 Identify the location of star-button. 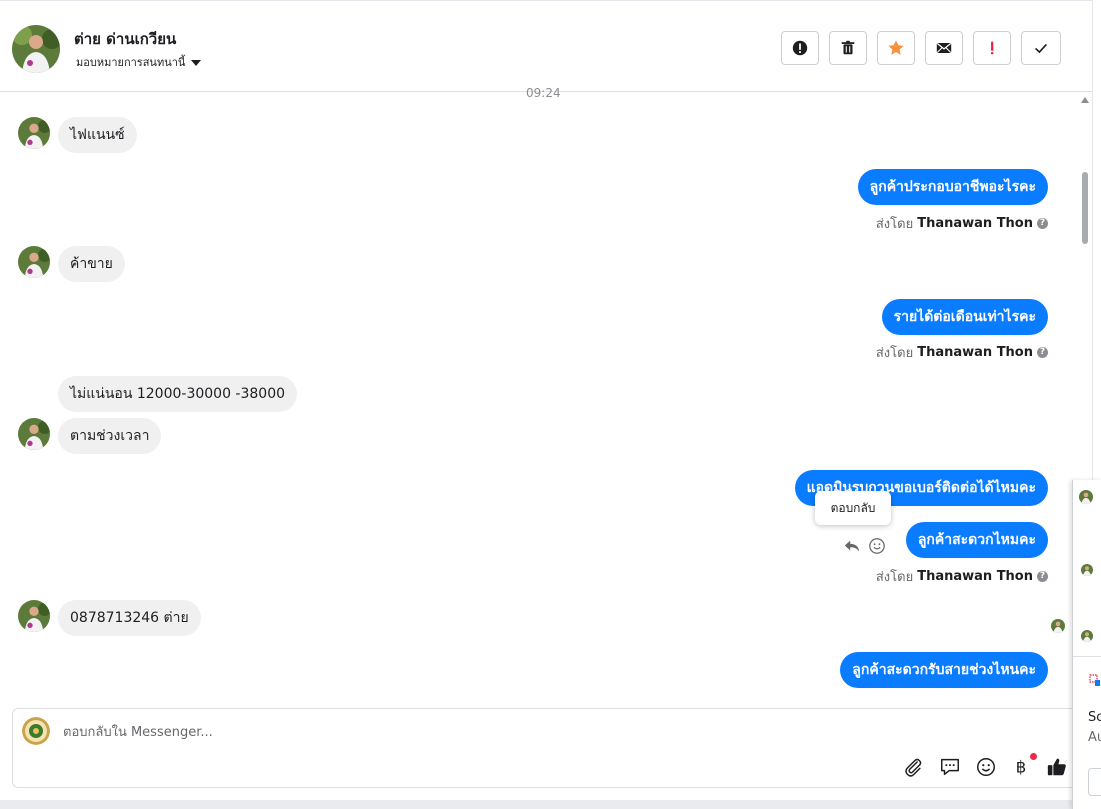
(896, 48).